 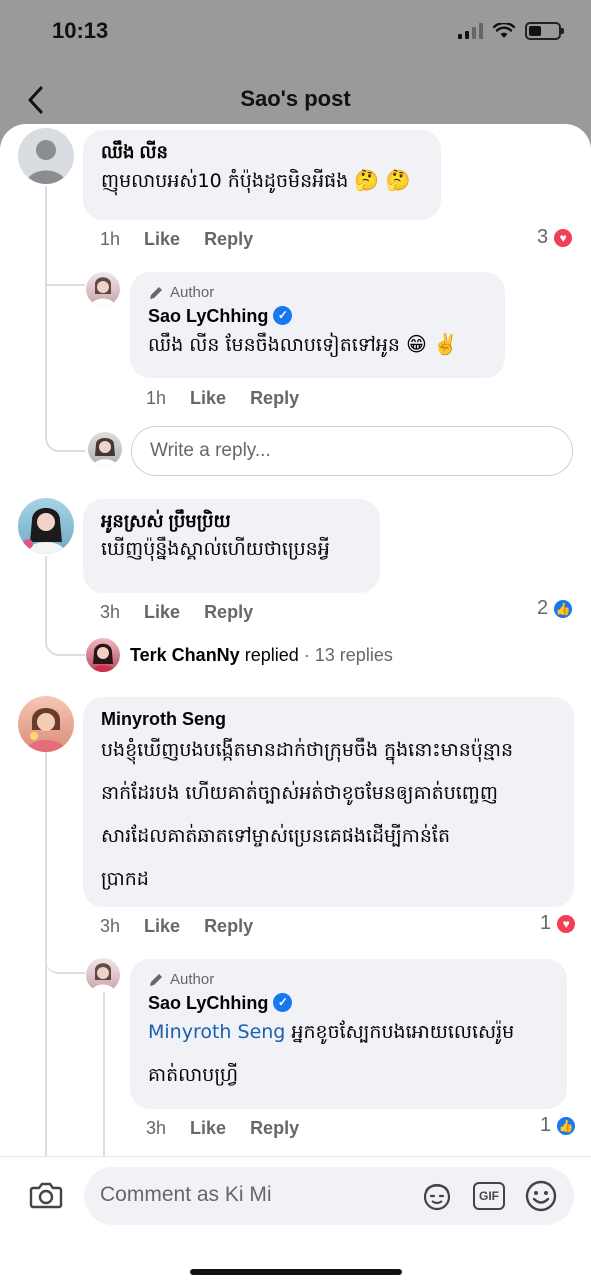 What do you see at coordinates (185, 654) in the screenshot?
I see `replier-name: Terk ChanNy` at bounding box center [185, 654].